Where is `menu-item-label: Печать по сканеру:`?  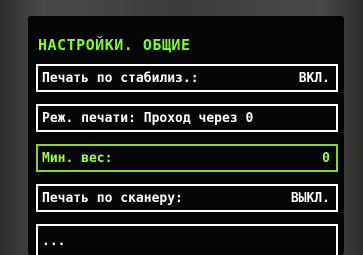 menu-item-label: Печать по сканеру: is located at coordinates (112, 198).